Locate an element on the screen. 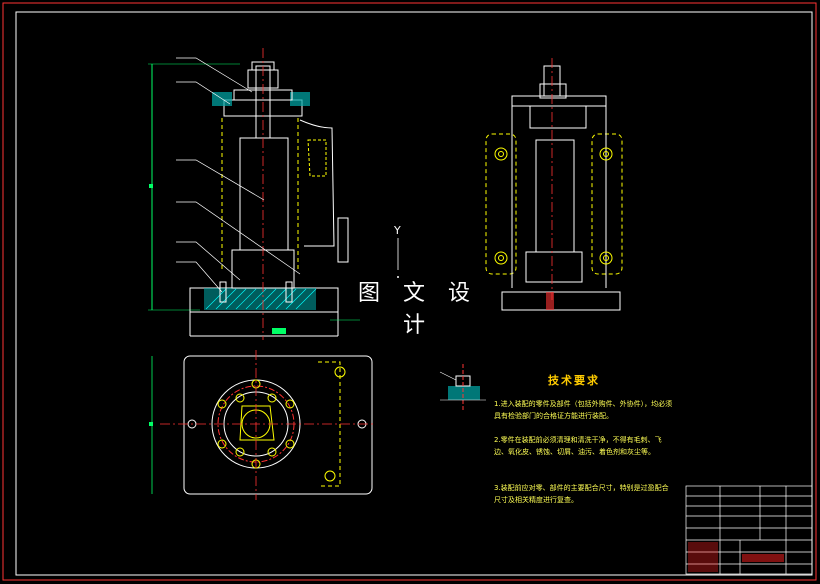  top-view is located at coordinates (262, 425).